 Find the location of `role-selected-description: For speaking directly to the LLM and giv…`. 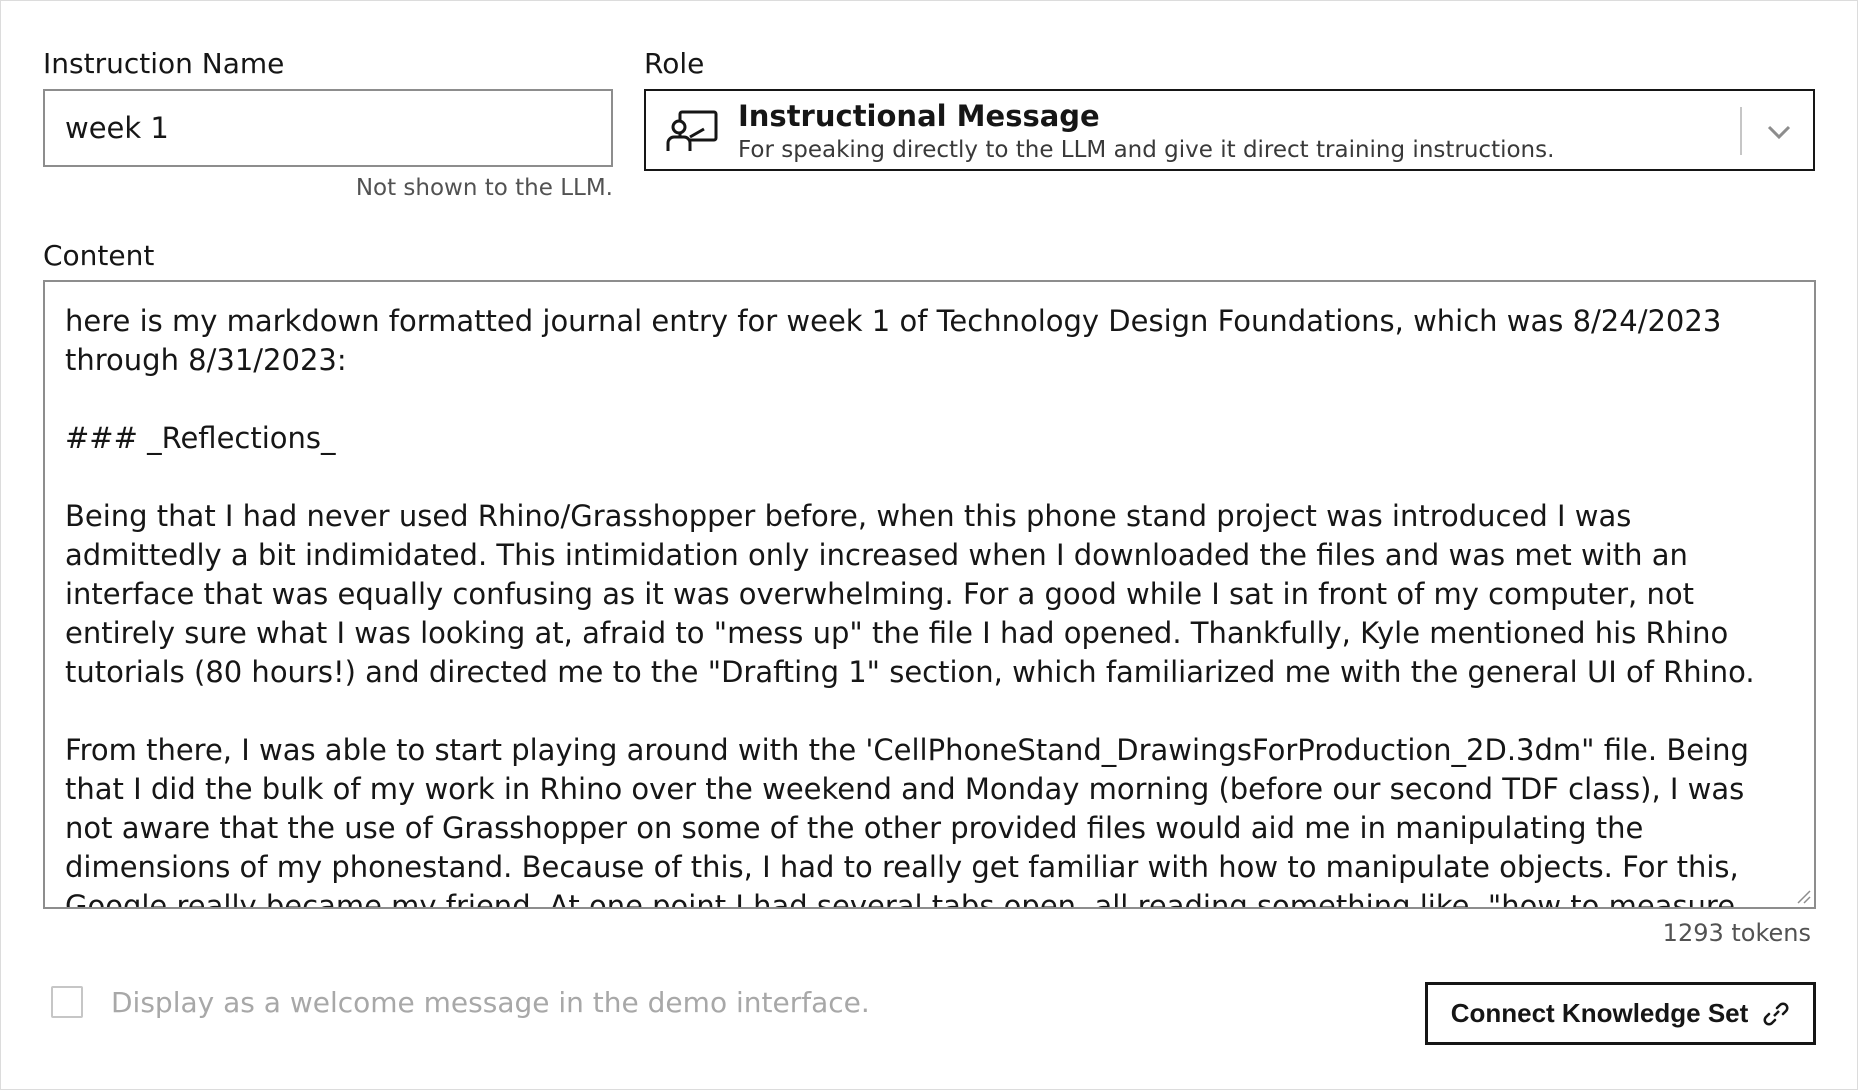

role-selected-description: For speaking directly to the LLM and giv… is located at coordinates (1146, 150).